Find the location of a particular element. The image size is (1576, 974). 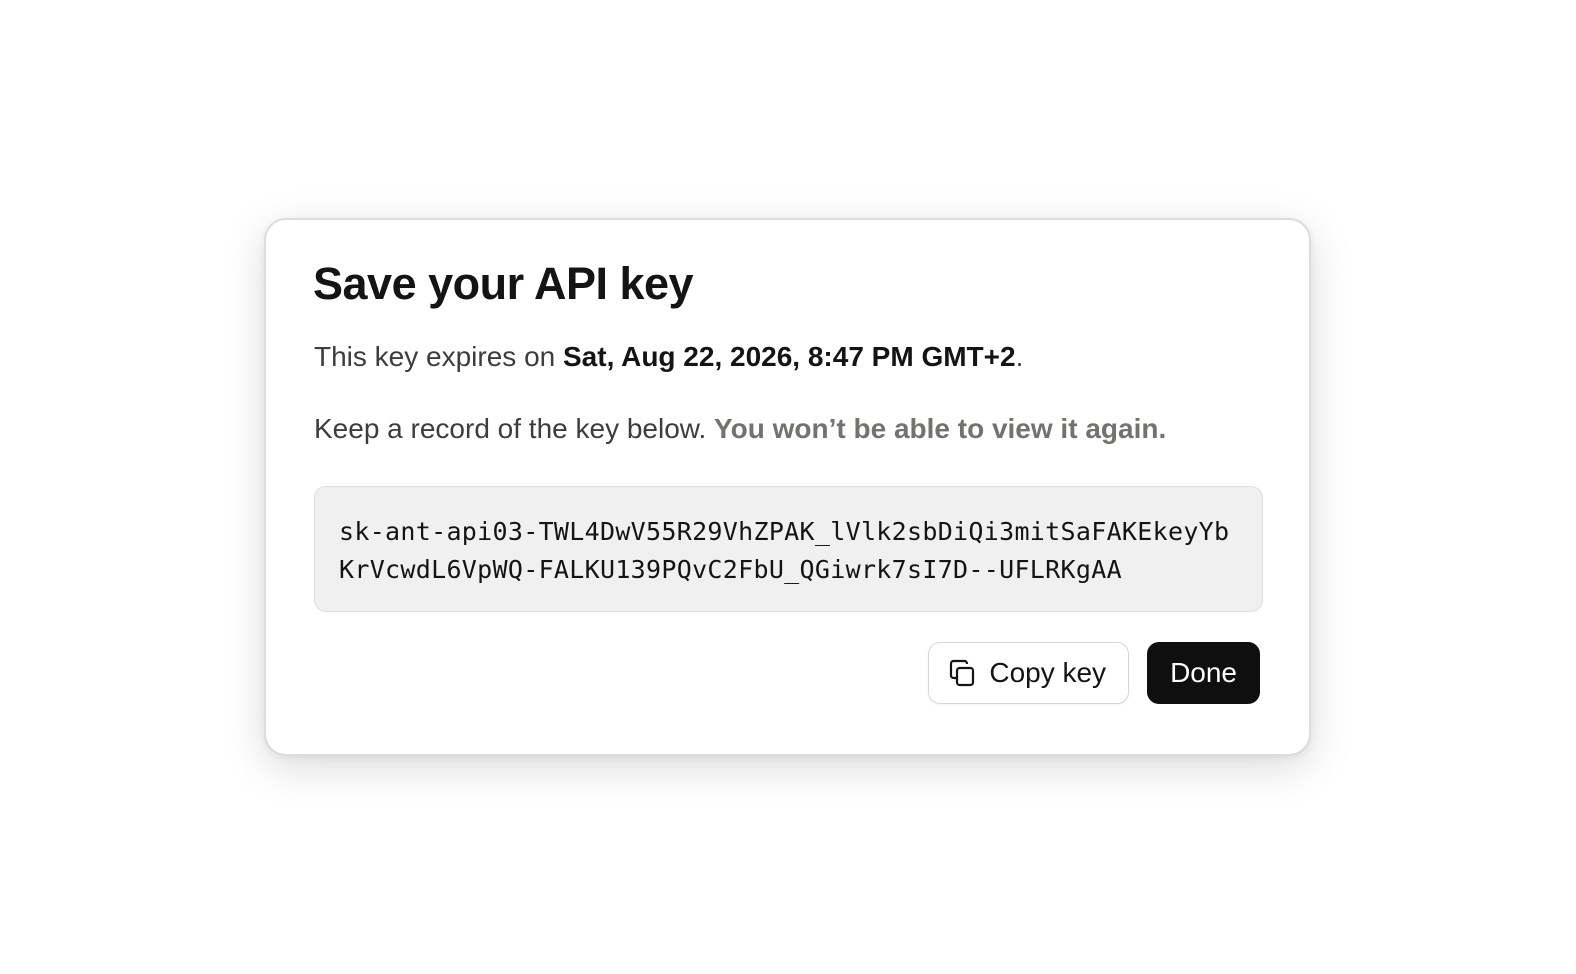

expiration-date: Sat, Aug 22, 2026, 8:47 PM GMT+2 is located at coordinates (789, 356).